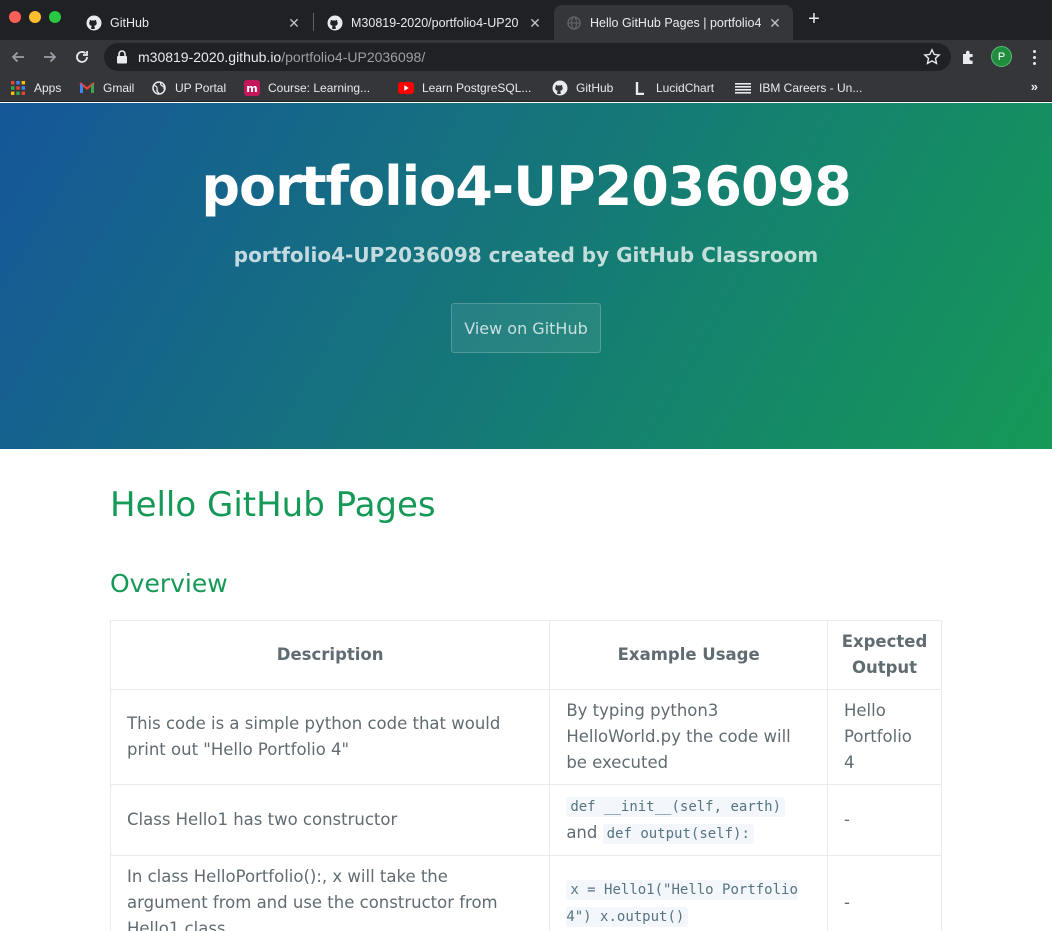 This screenshot has width=1052, height=931. I want to click on ibm-icon, so click(743, 88).